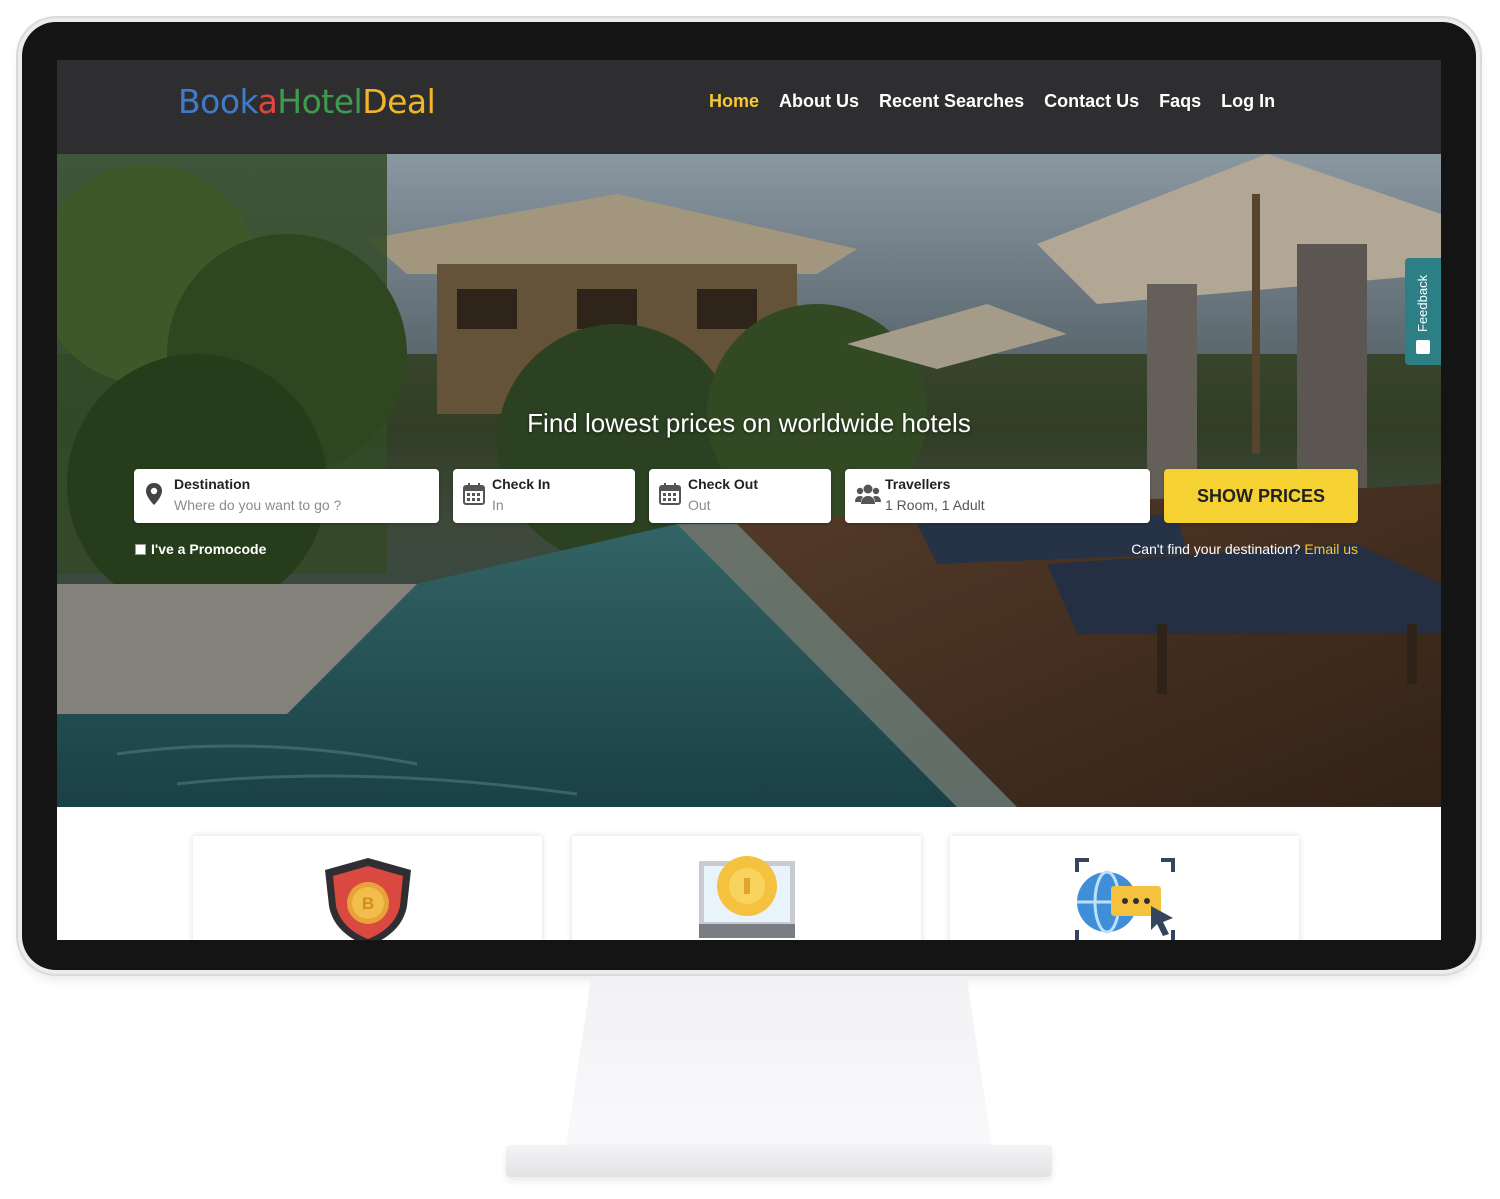 This screenshot has width=1500, height=1199. What do you see at coordinates (154, 496) in the screenshot?
I see `map-pin-icon` at bounding box center [154, 496].